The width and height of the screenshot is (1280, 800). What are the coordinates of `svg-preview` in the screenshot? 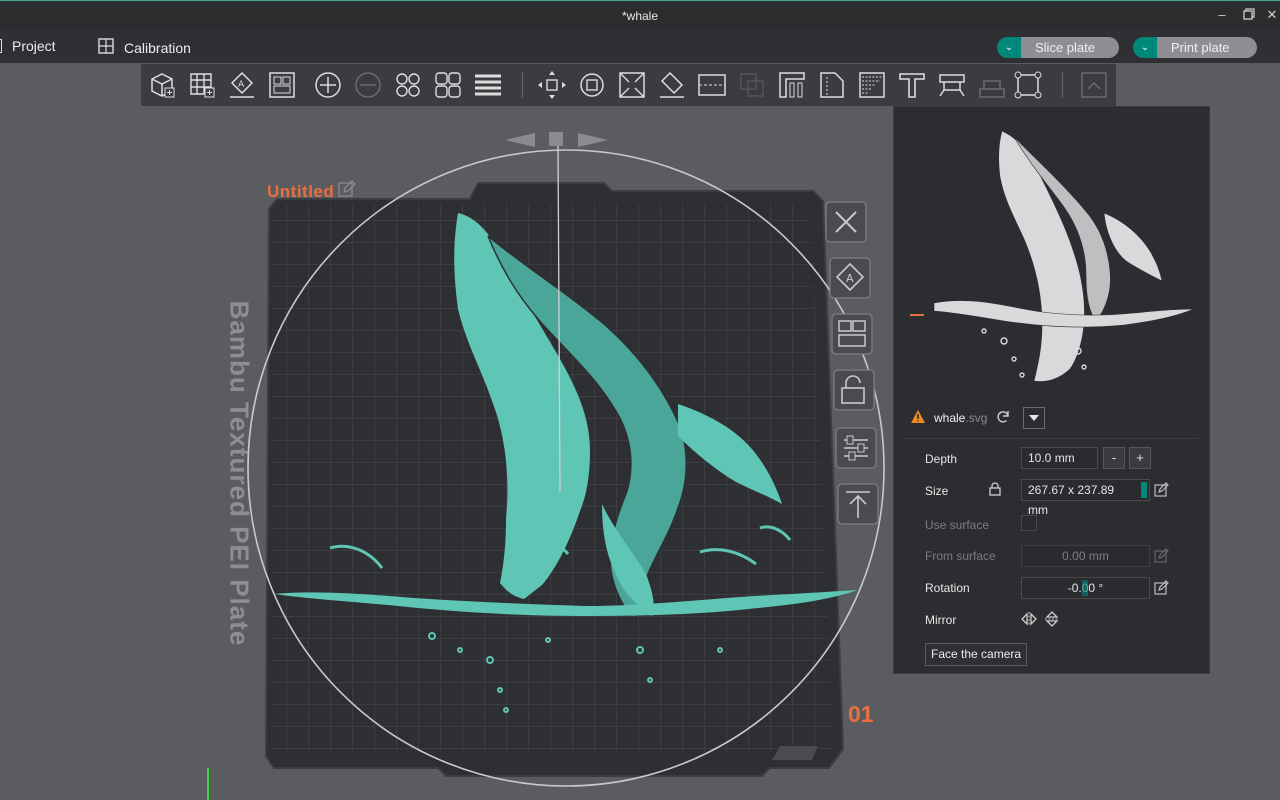 It's located at (1052, 256).